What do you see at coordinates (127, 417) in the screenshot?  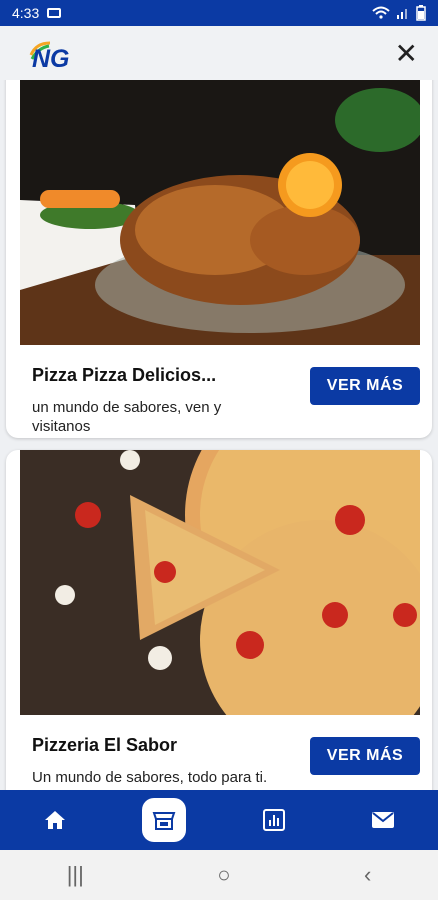 I see `card-description: un mundo de sabores, ven y visitanos` at bounding box center [127, 417].